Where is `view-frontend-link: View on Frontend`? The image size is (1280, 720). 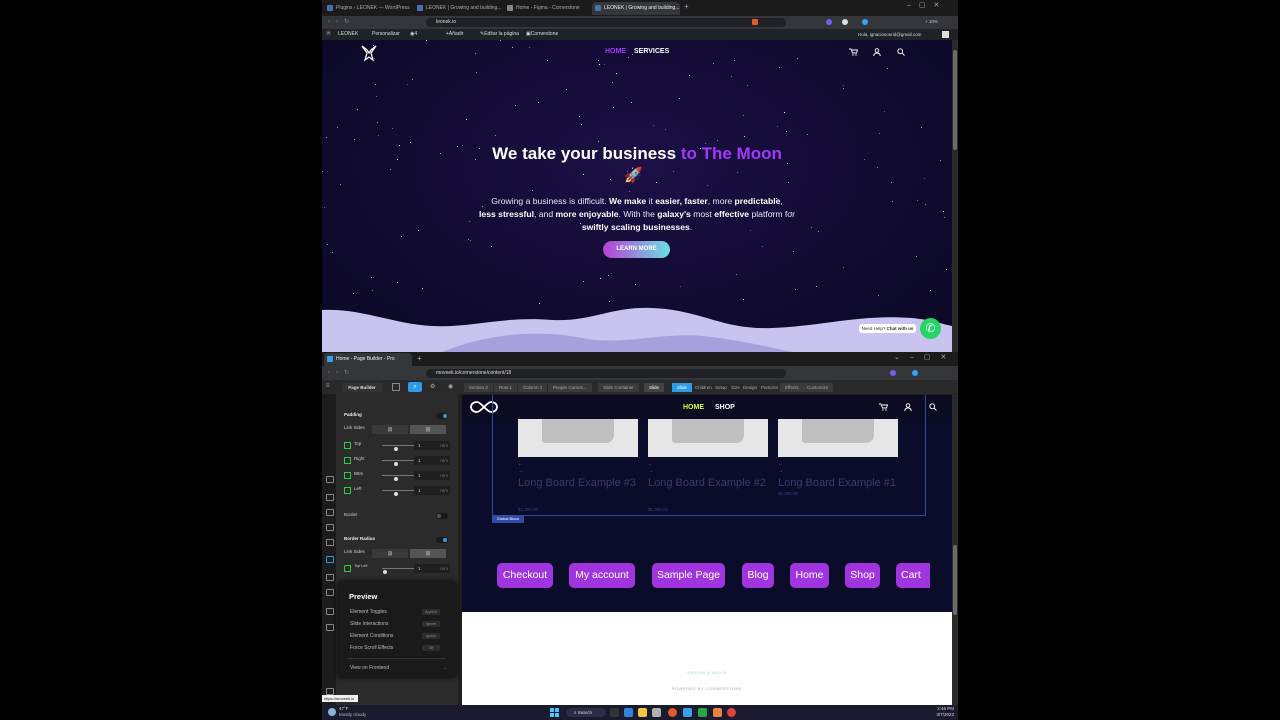
view-frontend-link: View on Frontend is located at coordinates (369, 668).